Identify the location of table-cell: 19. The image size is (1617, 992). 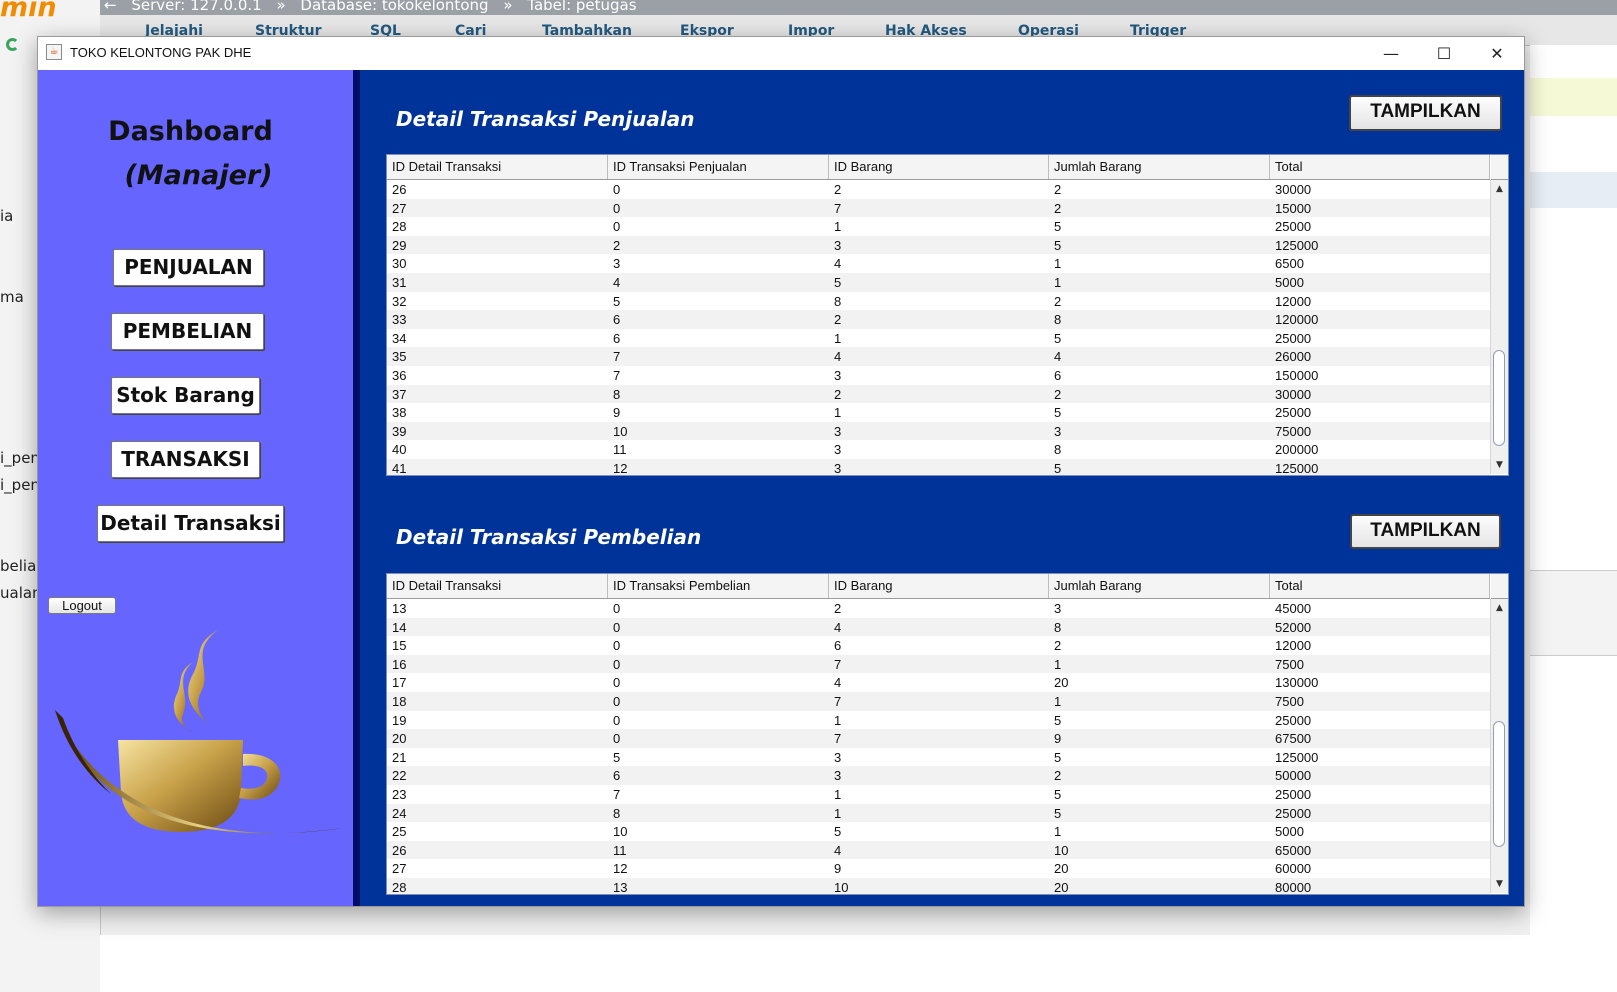
(396, 720).